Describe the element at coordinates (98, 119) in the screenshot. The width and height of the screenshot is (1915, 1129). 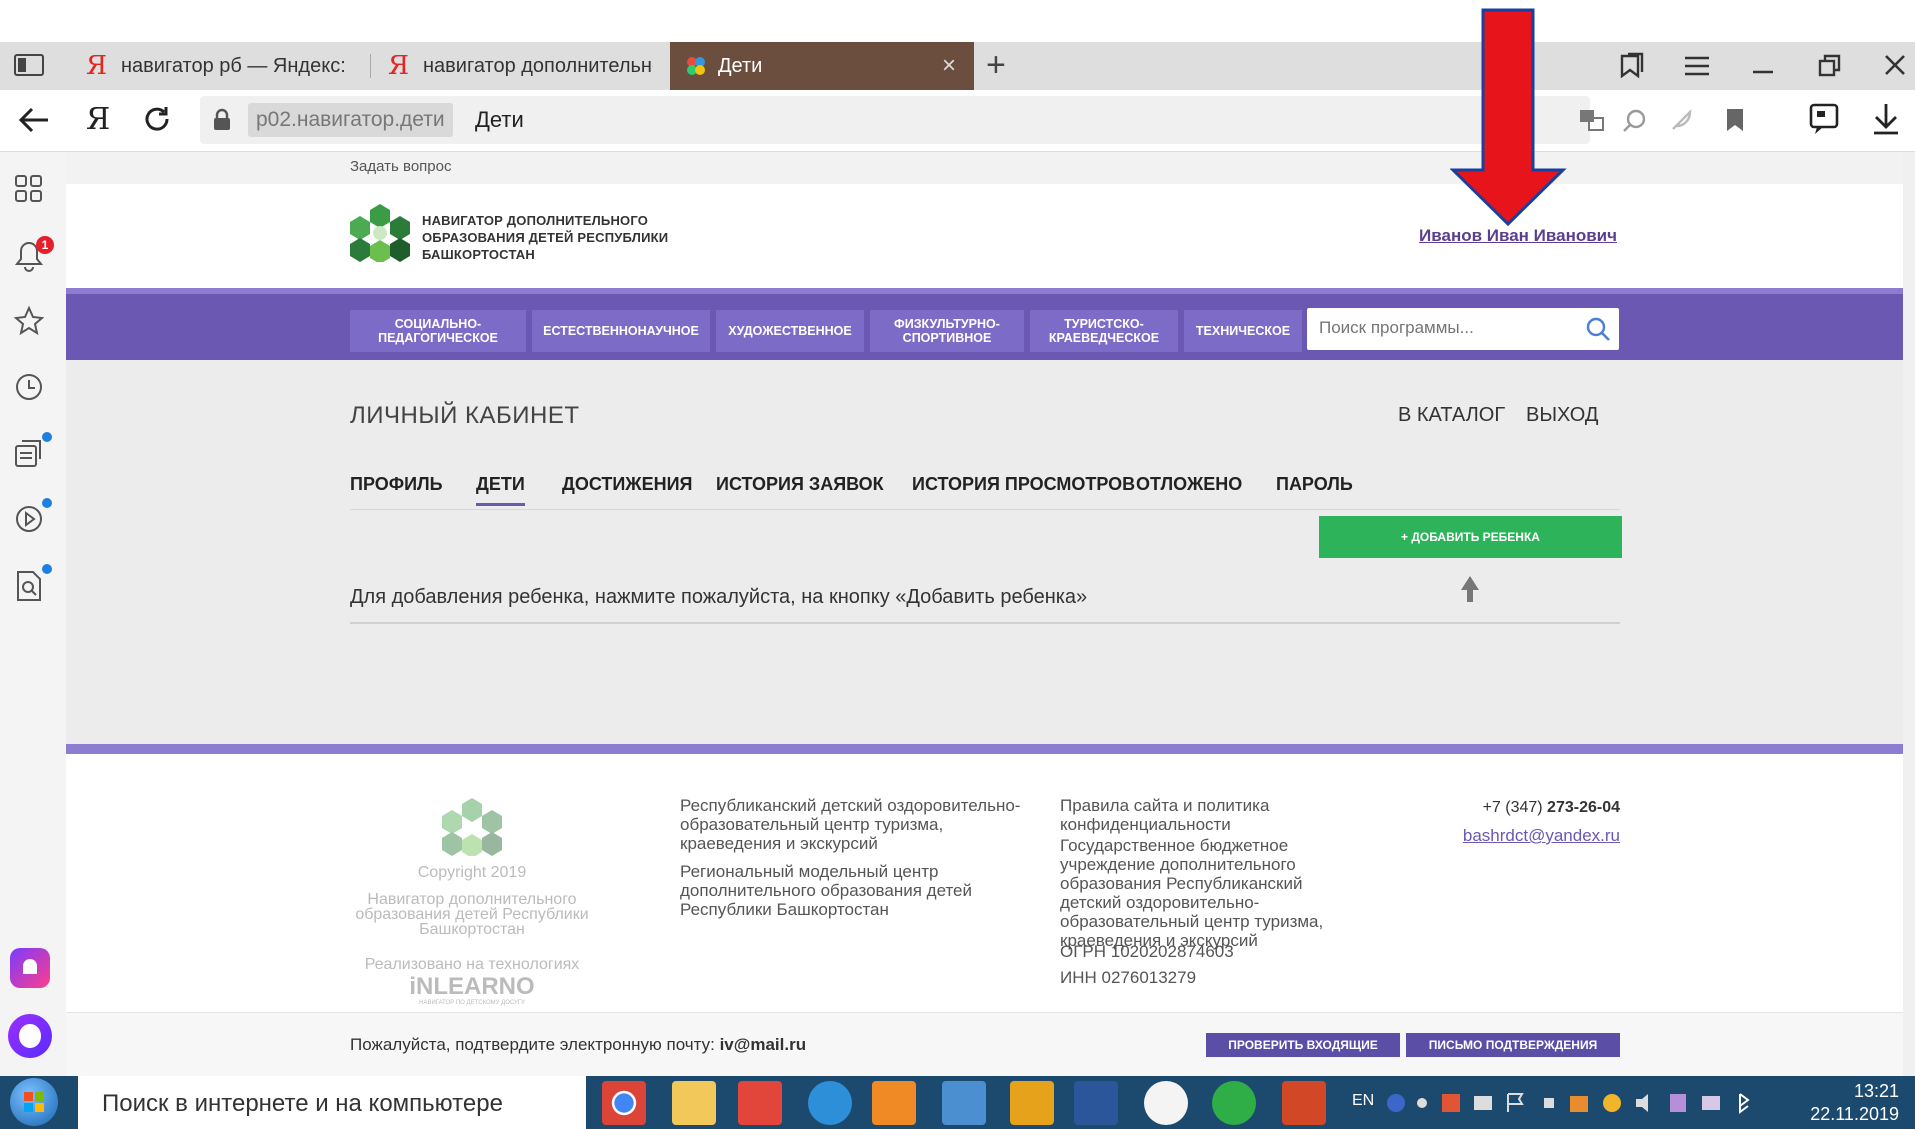
I see `yandex-home-icon: Я` at that location.